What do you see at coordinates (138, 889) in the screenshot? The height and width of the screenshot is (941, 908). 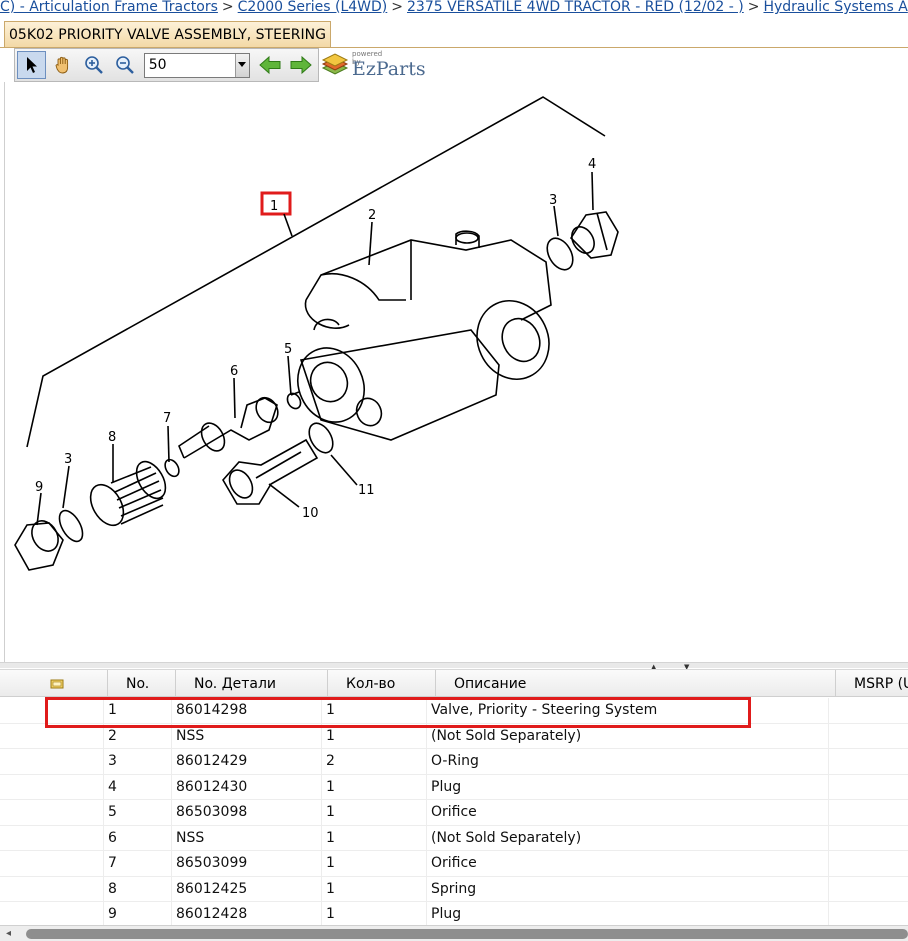 I see `row-no: 8` at bounding box center [138, 889].